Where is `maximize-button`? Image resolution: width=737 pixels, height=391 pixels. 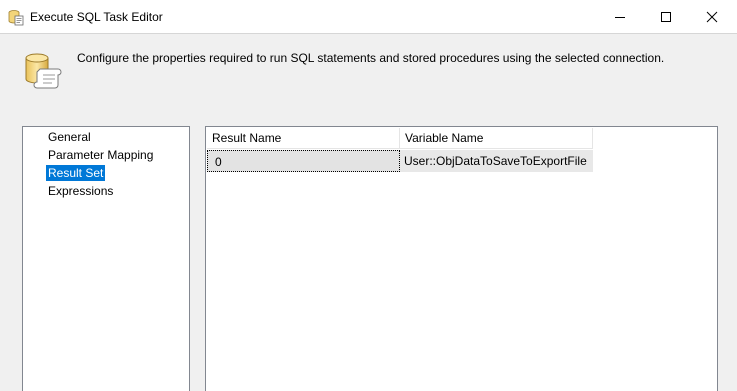 maximize-button is located at coordinates (666, 17).